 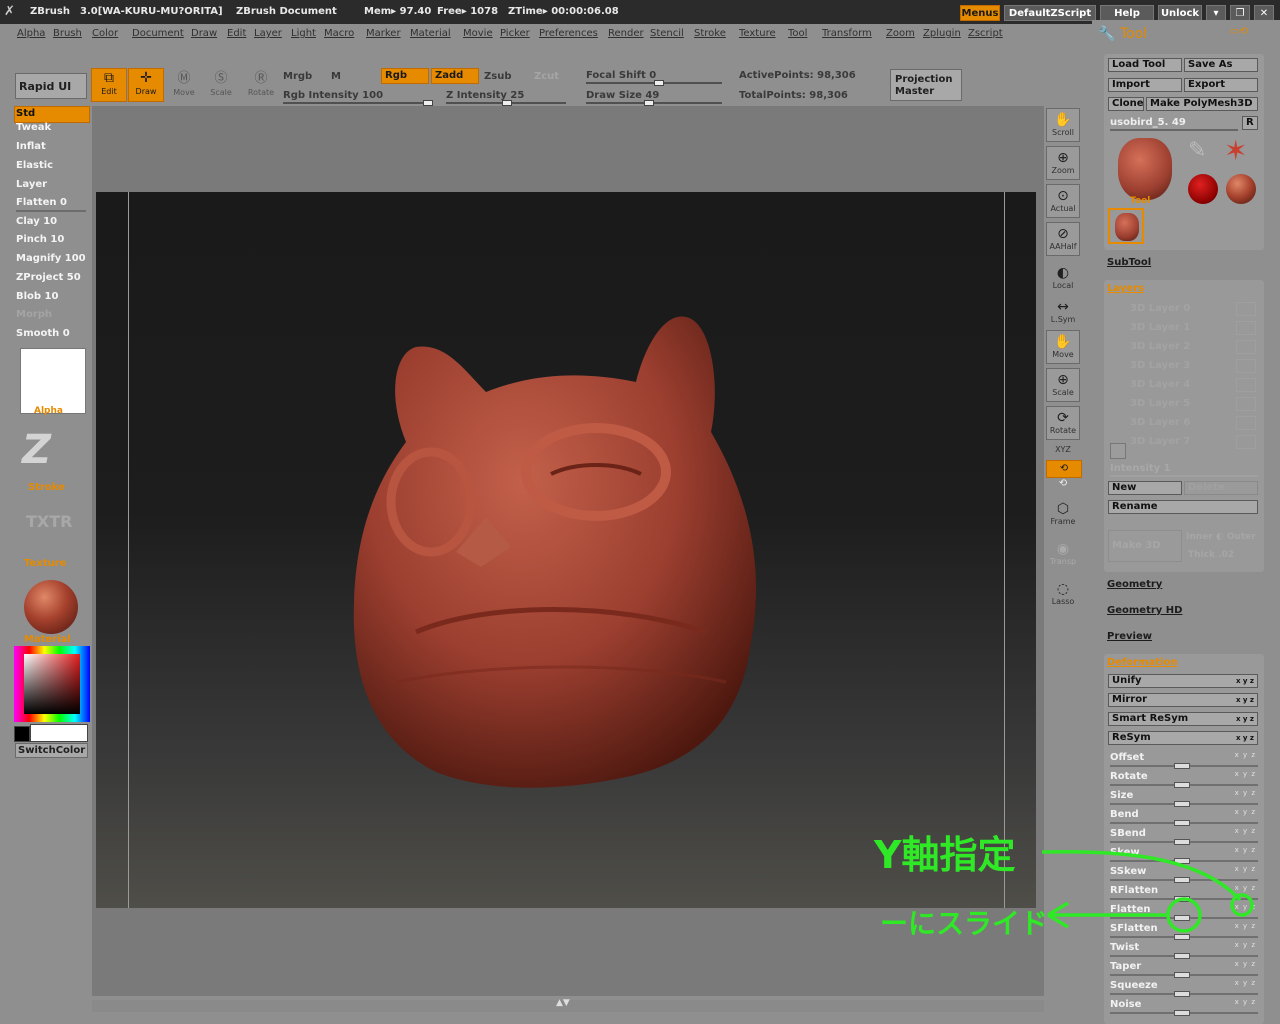 What do you see at coordinates (1242, 905) in the screenshot?
I see `annotation-circle-y-axis` at bounding box center [1242, 905].